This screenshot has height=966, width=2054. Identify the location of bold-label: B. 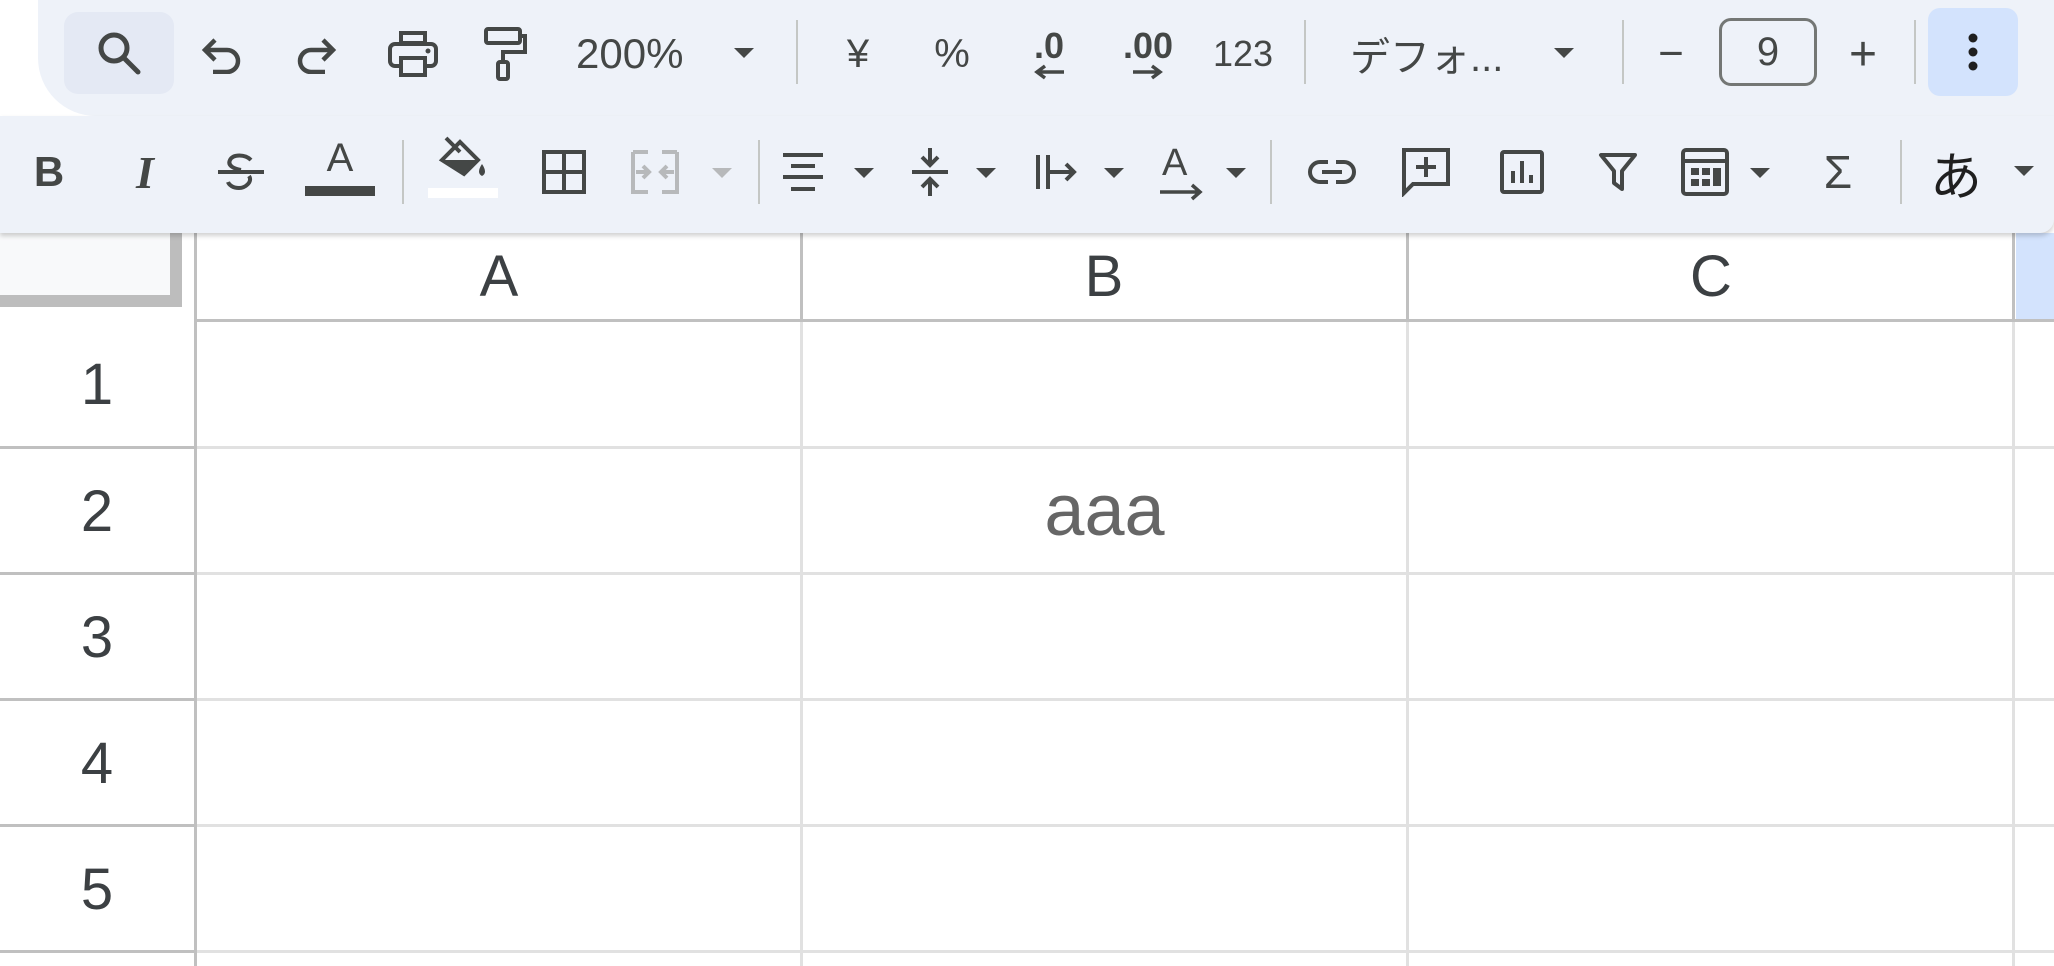
(49, 171).